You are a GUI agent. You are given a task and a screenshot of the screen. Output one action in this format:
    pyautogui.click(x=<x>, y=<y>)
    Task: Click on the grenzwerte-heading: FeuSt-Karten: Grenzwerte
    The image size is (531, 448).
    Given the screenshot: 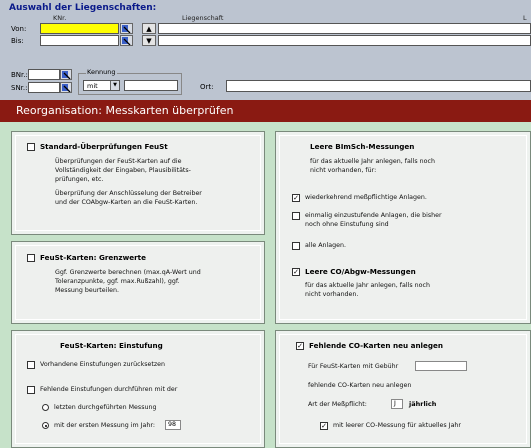 What is the action you would take?
    pyautogui.click(x=93, y=257)
    